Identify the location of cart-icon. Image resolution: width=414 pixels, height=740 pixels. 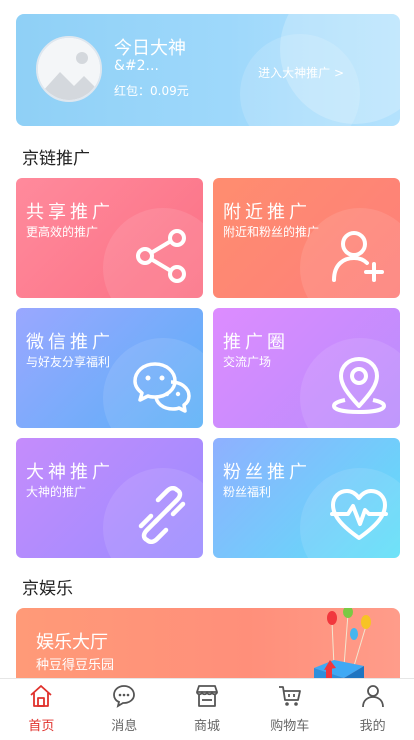
(289, 696).